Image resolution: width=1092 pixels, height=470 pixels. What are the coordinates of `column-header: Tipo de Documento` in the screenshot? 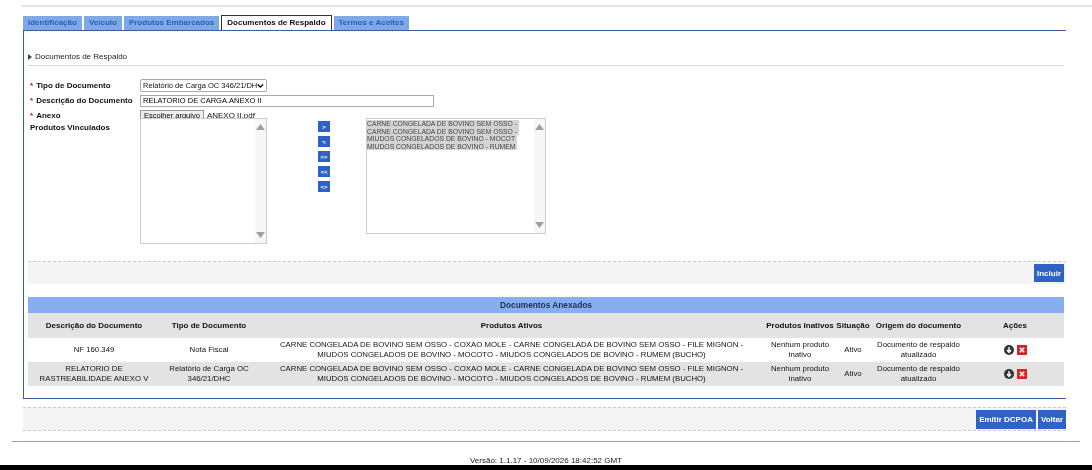 It's located at (209, 325).